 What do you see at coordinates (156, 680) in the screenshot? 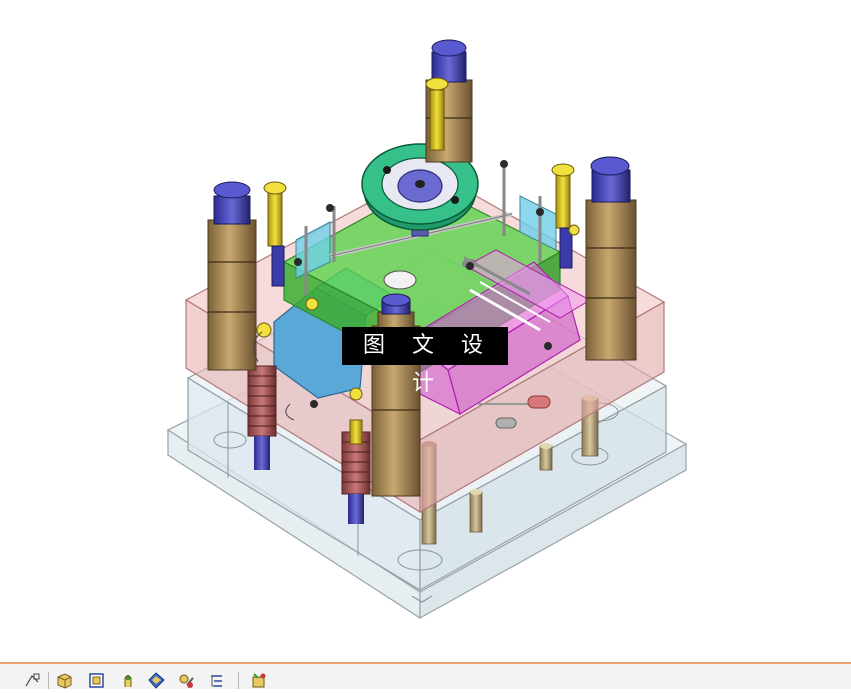
I see `shaded-view-icon` at bounding box center [156, 680].